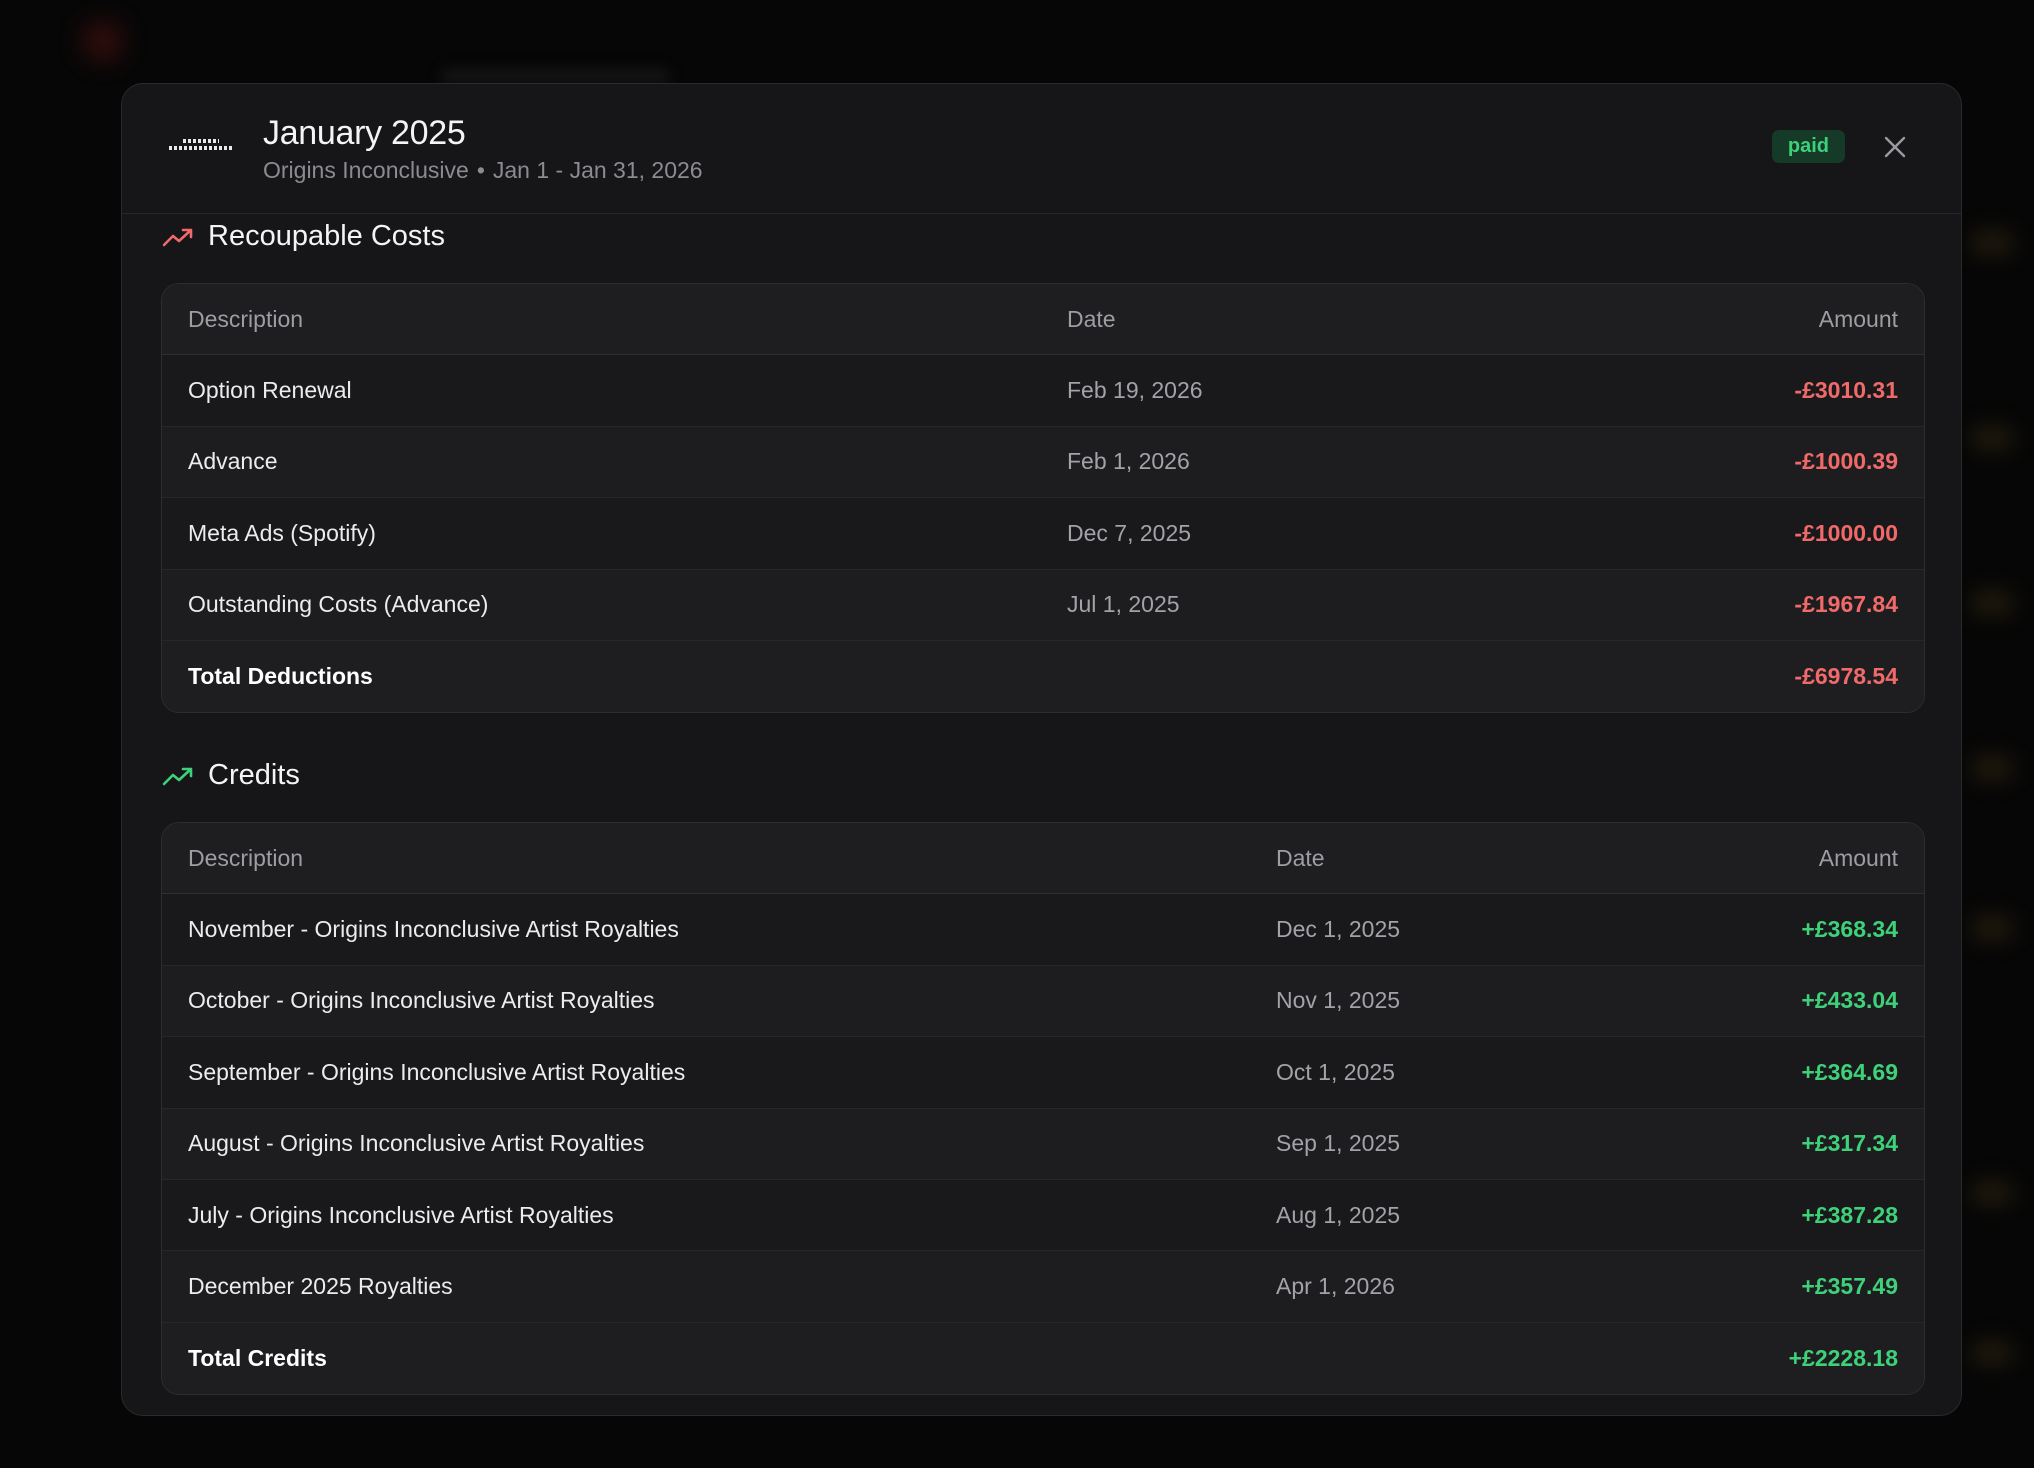 The height and width of the screenshot is (1468, 2034). I want to click on table-row: Advance Feb 1, 2026 -£1000.39, so click(1043, 462).